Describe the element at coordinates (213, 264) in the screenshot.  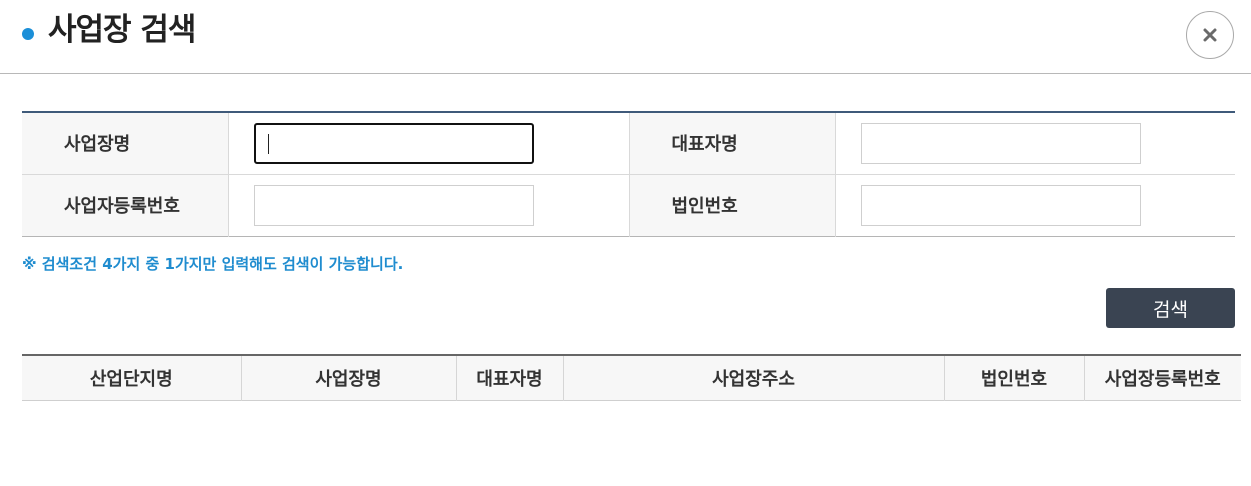
I see `search-notice: ※ 검색조건 4가지 중 1가지만 입력해도 검색이 가능합니다.` at that location.